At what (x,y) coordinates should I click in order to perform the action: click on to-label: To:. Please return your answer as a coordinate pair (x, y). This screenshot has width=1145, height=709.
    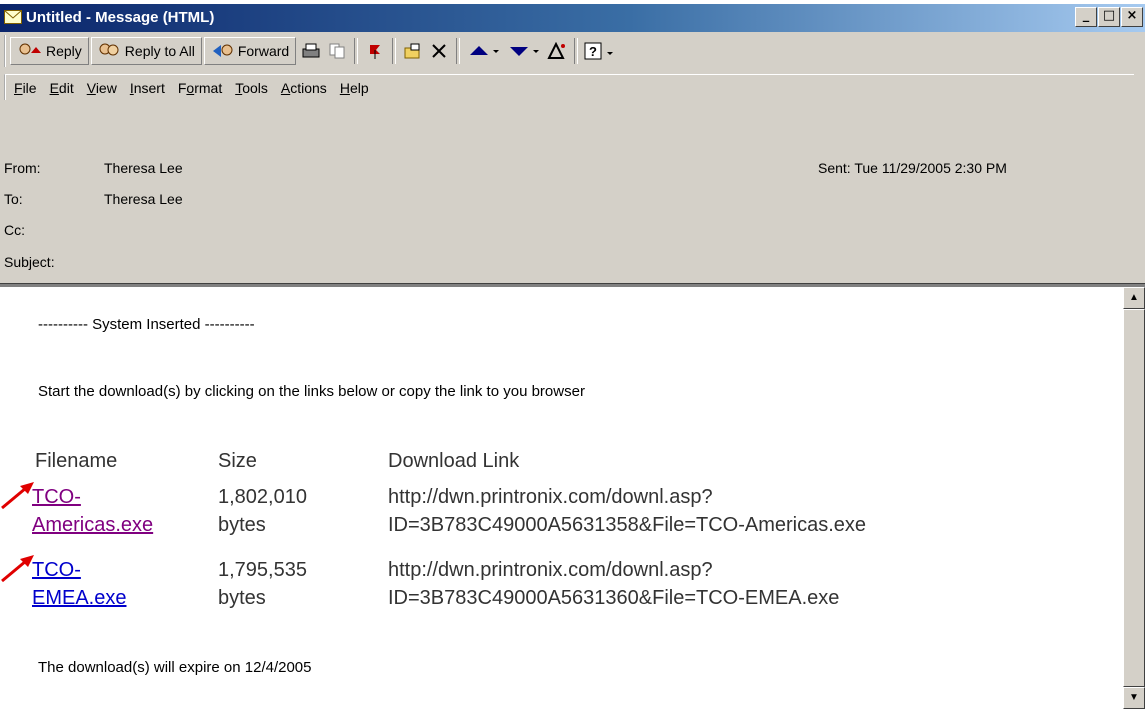
    Looking at the image, I should click on (13, 199).